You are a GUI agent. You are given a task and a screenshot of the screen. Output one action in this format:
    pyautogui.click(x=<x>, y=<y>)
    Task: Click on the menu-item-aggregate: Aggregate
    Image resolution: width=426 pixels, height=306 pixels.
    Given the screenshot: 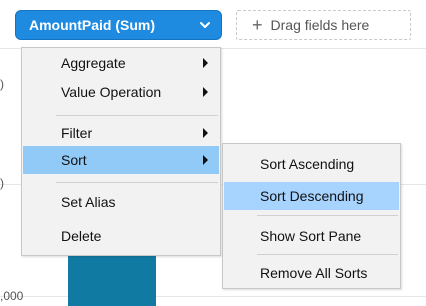 What is the action you would take?
    pyautogui.click(x=121, y=63)
    